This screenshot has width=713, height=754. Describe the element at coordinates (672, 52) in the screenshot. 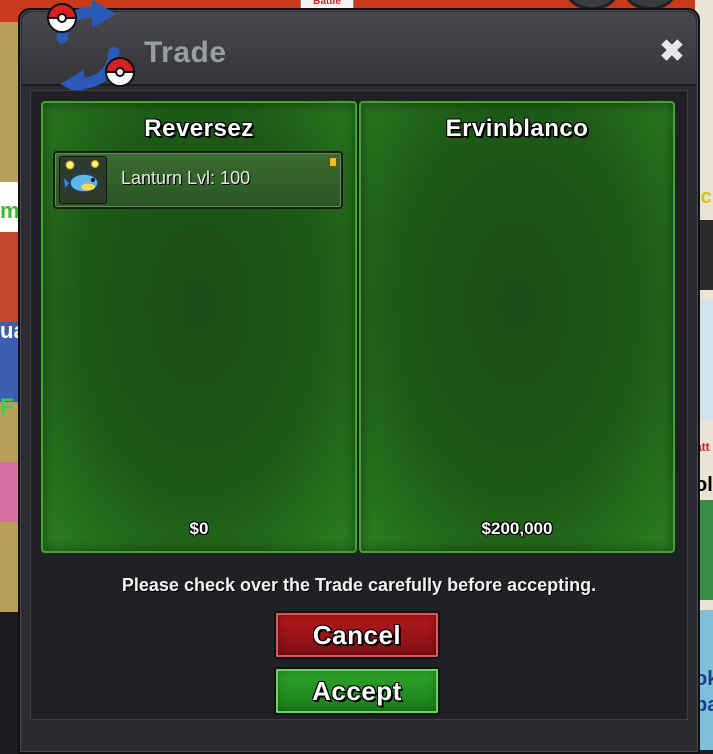

I see `close-button: ✖` at that location.